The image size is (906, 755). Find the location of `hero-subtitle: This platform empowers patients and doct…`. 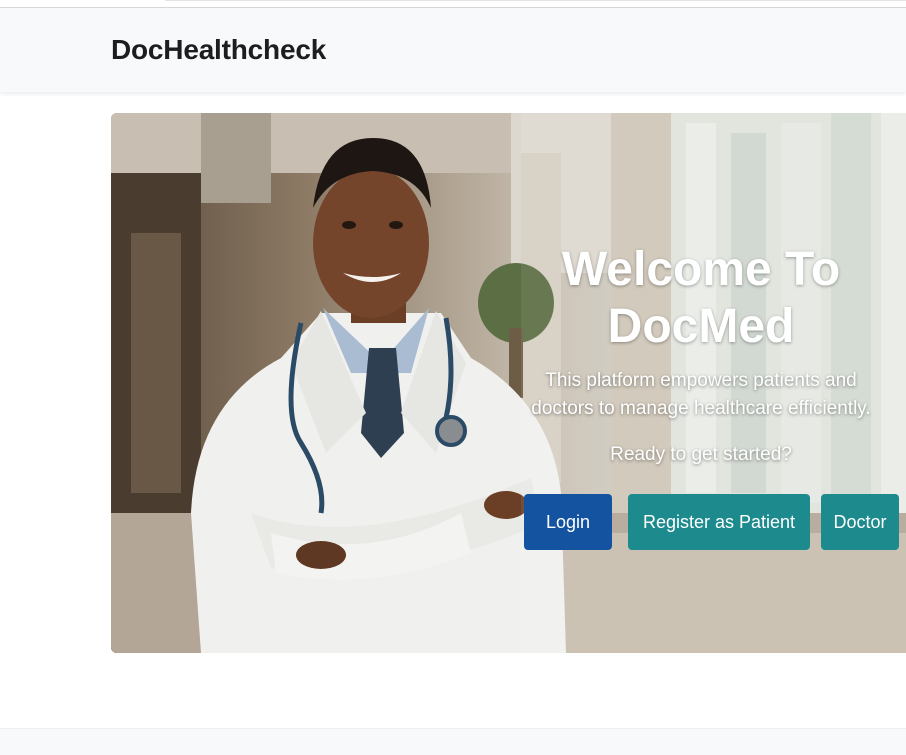

hero-subtitle: This platform empowers patients and doct… is located at coordinates (701, 395).